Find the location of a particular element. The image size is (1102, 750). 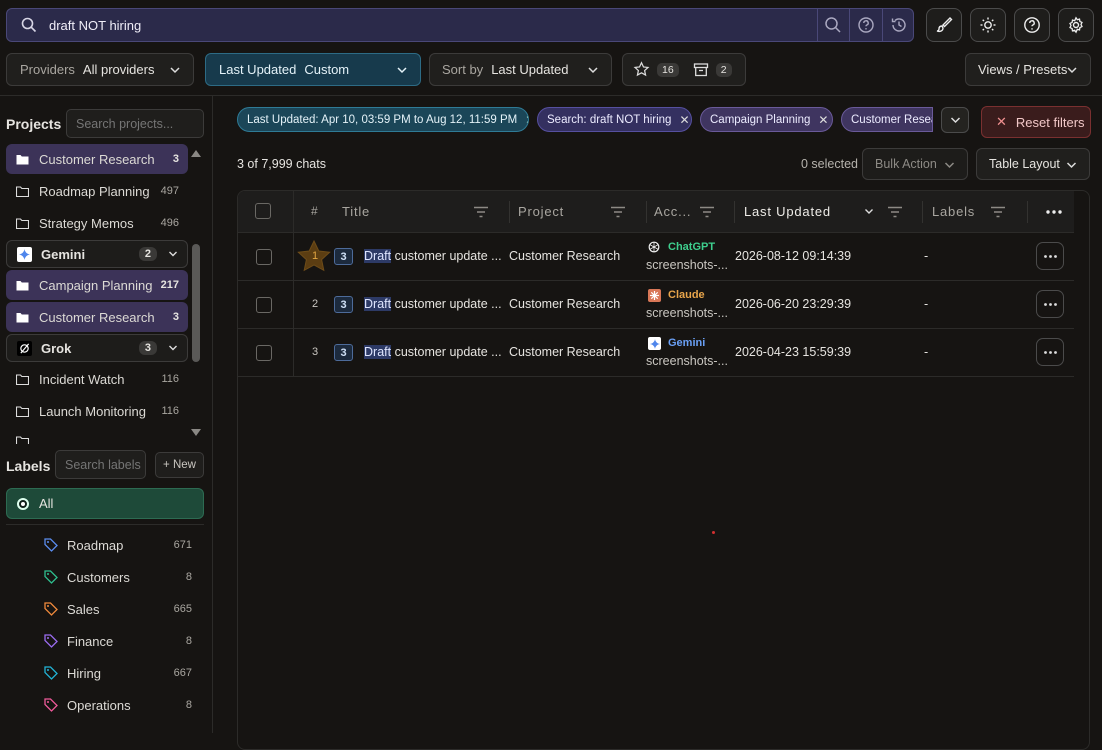

sort-desc-chevron-icon is located at coordinates (869, 211).